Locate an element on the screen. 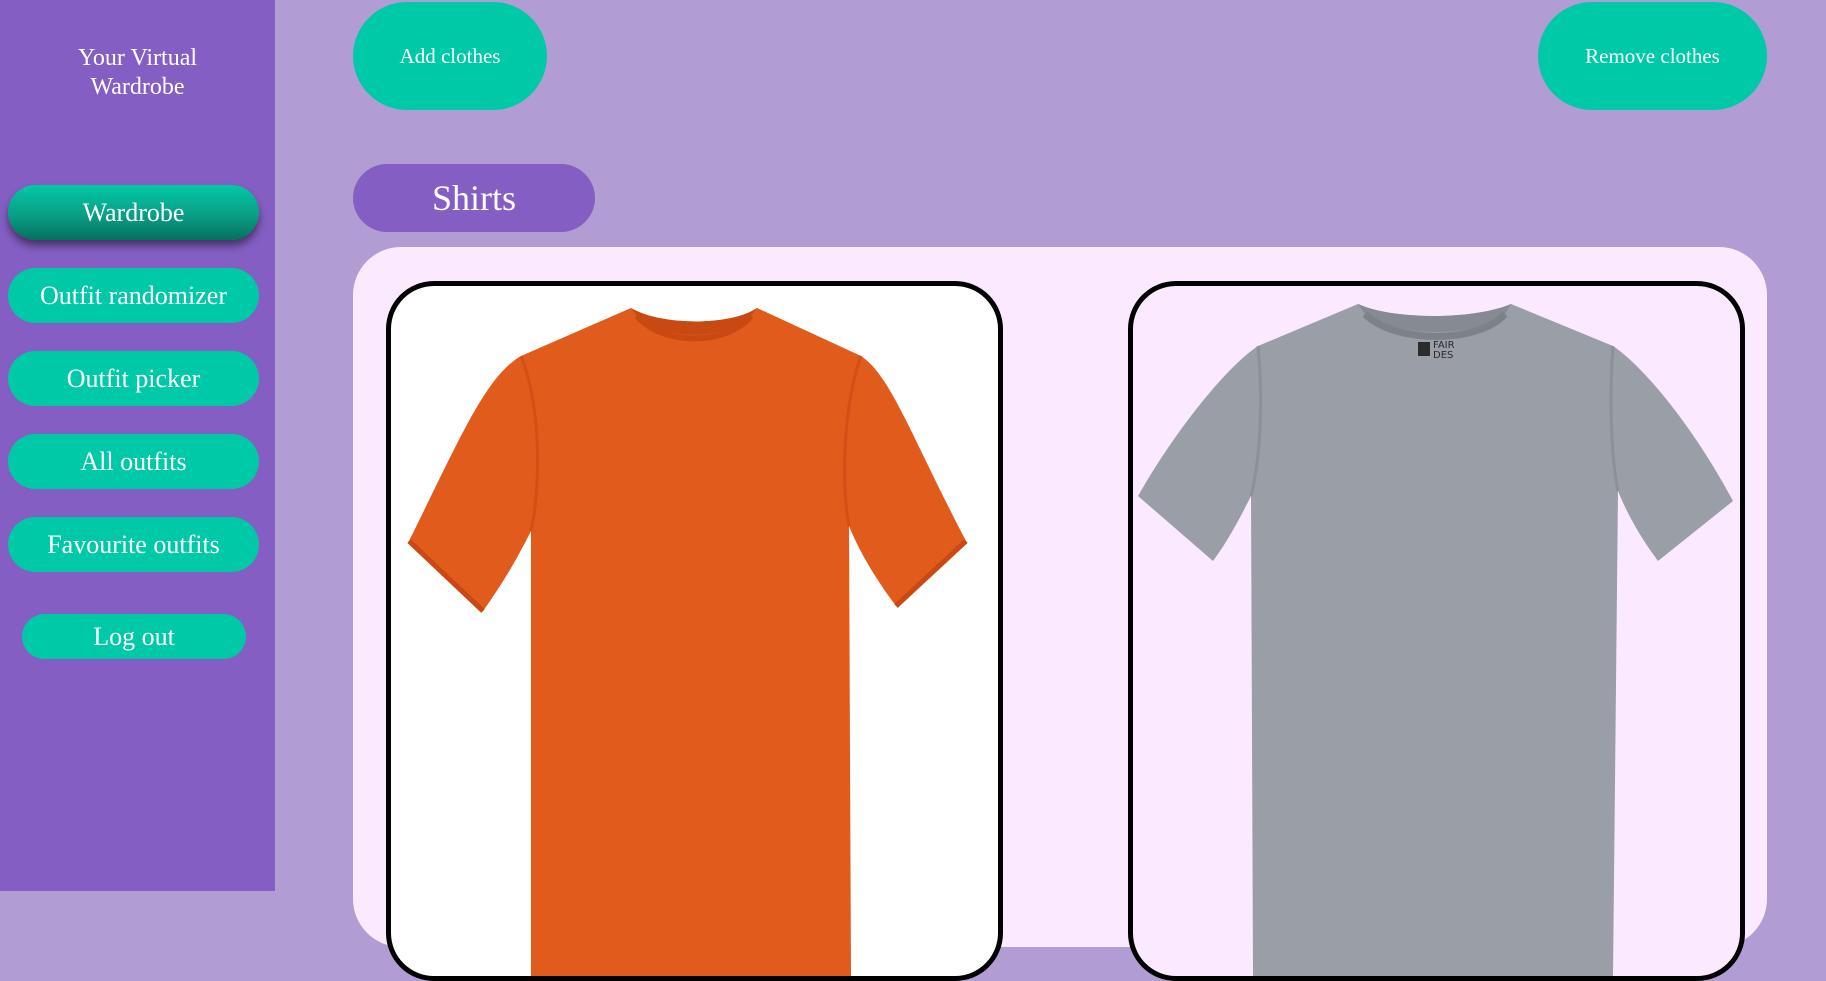 The width and height of the screenshot is (1826, 981). nav-outfit-picker-button: Outfit picker is located at coordinates (133, 378).